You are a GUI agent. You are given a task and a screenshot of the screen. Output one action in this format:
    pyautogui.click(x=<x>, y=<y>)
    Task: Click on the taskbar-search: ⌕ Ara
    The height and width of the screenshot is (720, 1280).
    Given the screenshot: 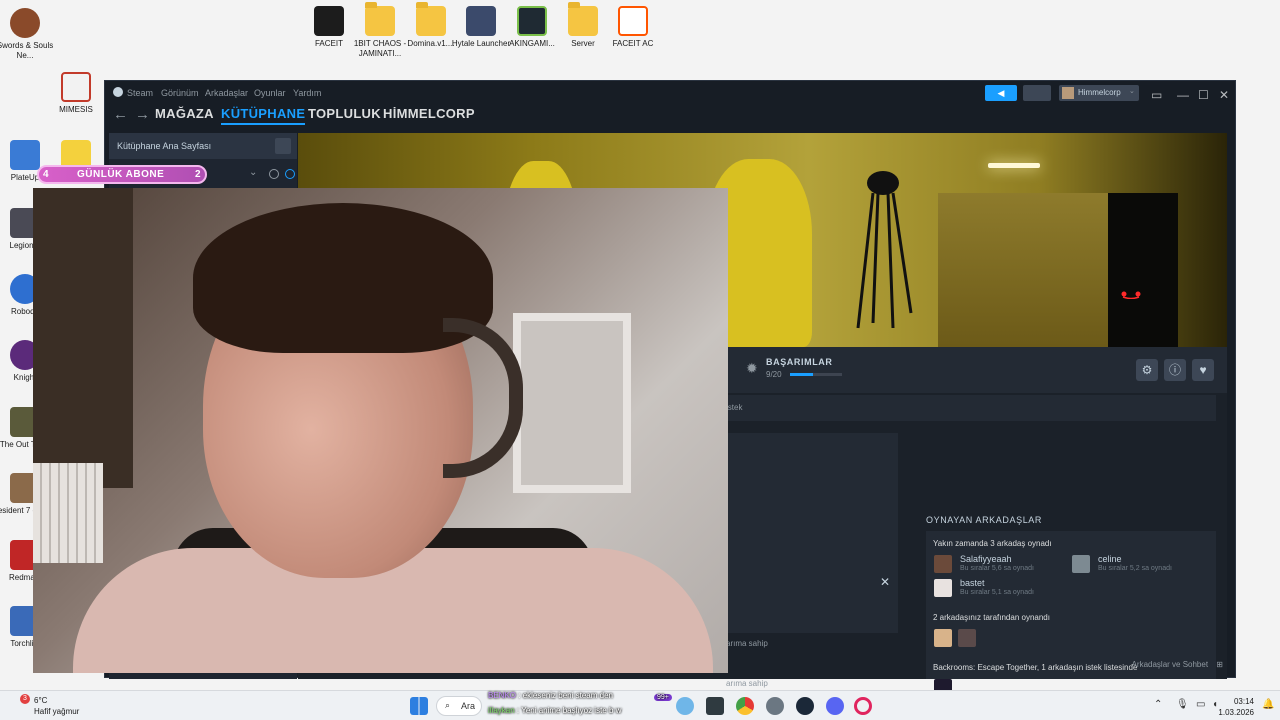 What is the action you would take?
    pyautogui.click(x=459, y=706)
    